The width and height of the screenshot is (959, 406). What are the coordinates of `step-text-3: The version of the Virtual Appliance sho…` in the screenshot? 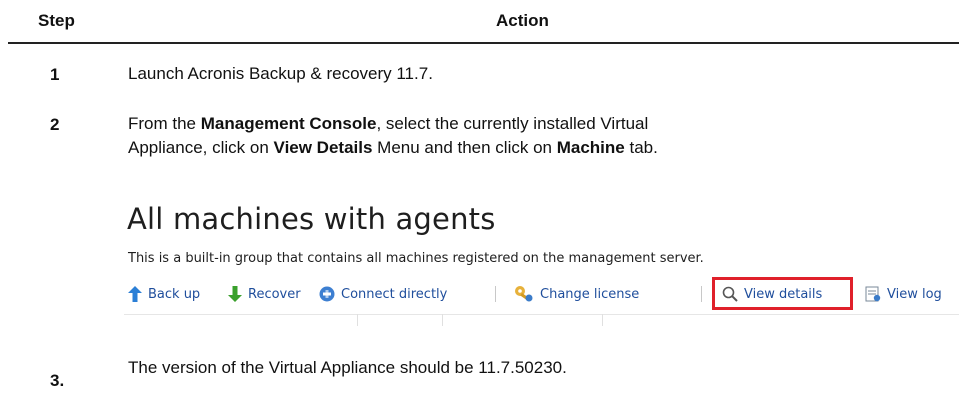 It's located at (347, 367).